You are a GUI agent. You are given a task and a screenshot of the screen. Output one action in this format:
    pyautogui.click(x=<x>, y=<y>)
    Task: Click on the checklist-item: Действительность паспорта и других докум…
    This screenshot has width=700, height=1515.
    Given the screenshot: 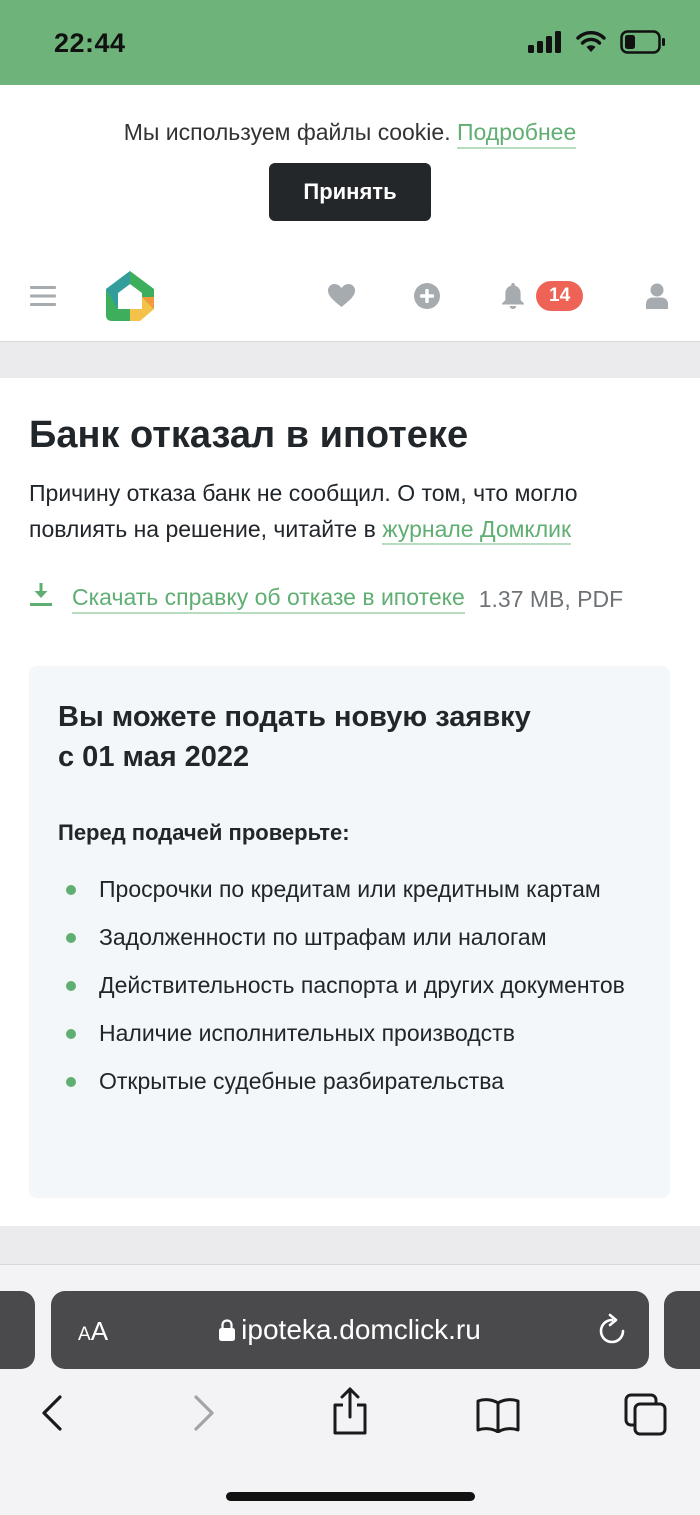 What is the action you would take?
    pyautogui.click(x=353, y=985)
    